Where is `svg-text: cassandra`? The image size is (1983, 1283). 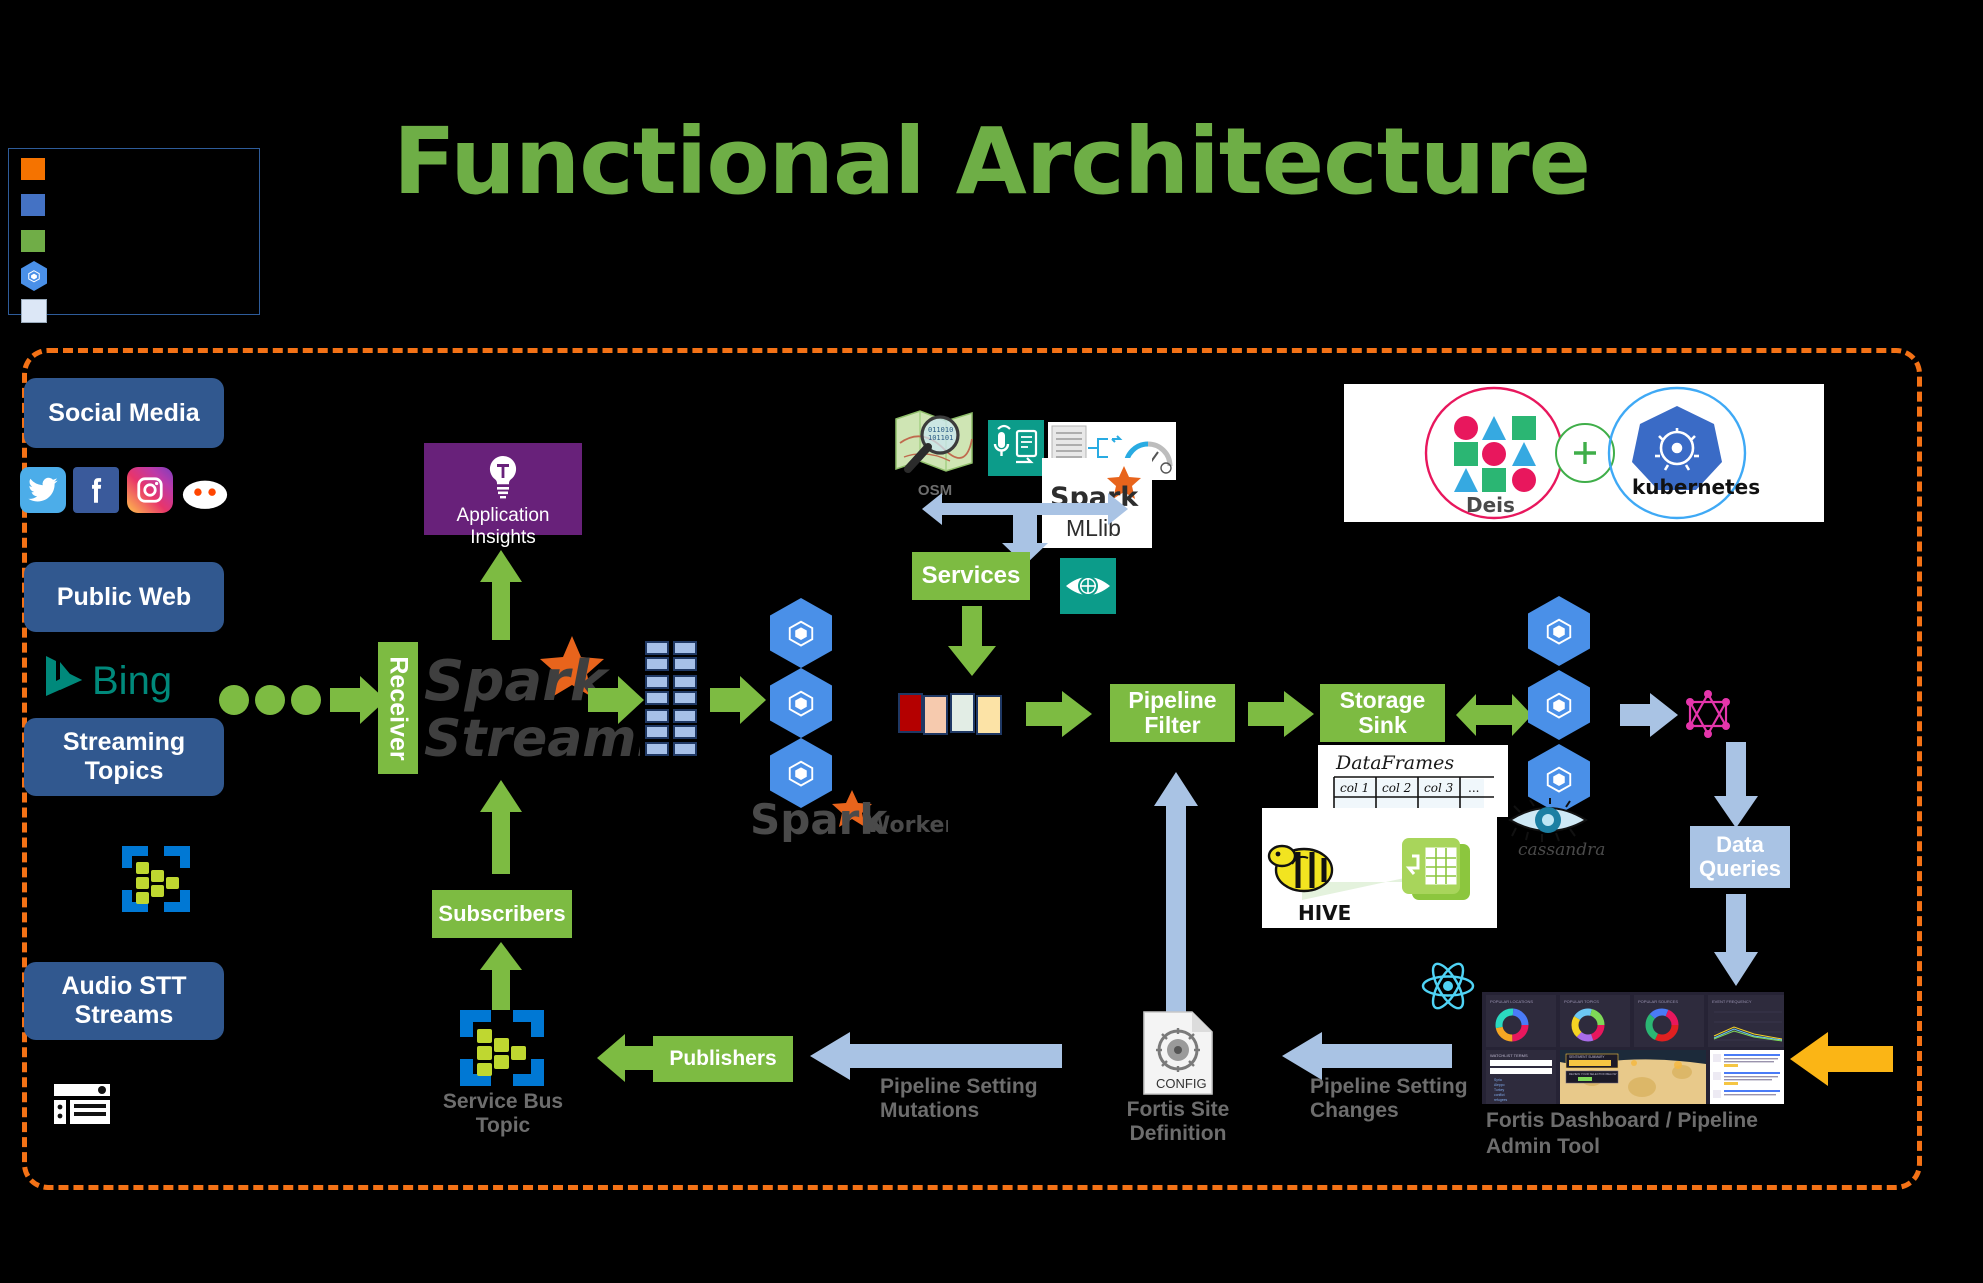
svg-text: cassandra is located at coordinates (1561, 849).